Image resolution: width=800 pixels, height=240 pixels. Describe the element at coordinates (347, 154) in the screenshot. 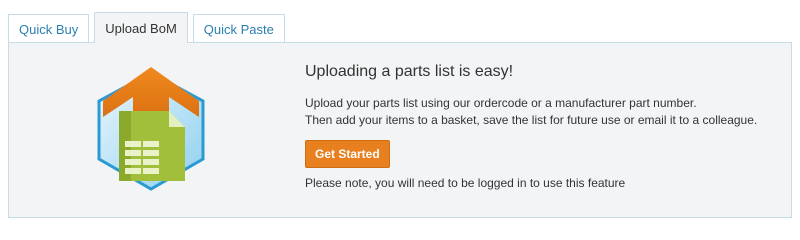

I see `get-started-button: Get Started` at that location.